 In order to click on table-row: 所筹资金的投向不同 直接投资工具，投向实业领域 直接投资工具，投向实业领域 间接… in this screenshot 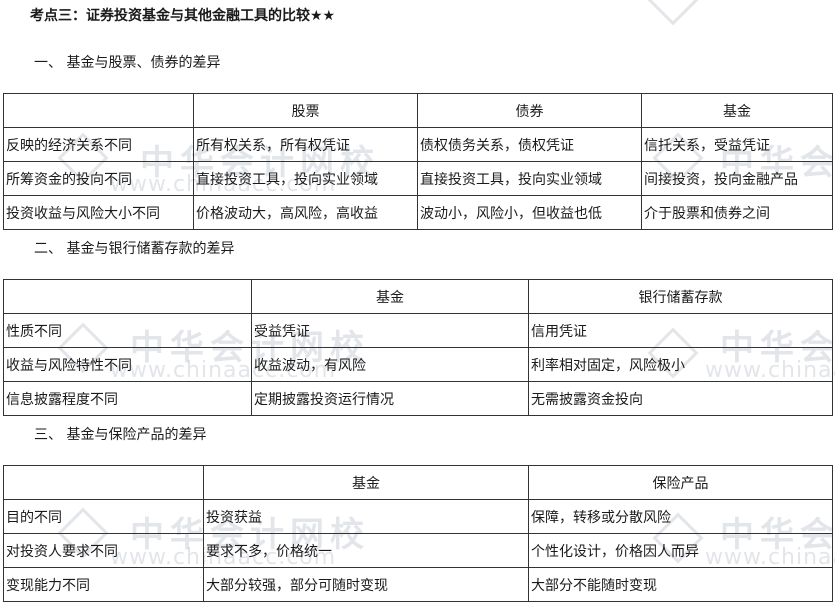, I will do `click(418, 178)`.